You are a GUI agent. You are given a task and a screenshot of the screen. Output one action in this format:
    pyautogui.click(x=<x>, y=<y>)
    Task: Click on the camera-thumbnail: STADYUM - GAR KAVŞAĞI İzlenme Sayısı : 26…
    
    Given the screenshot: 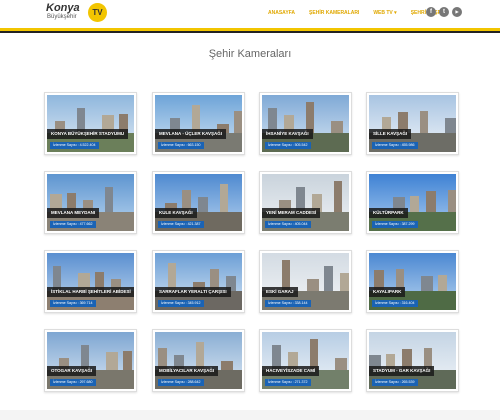 What is the action you would take?
    pyautogui.click(x=412, y=360)
    